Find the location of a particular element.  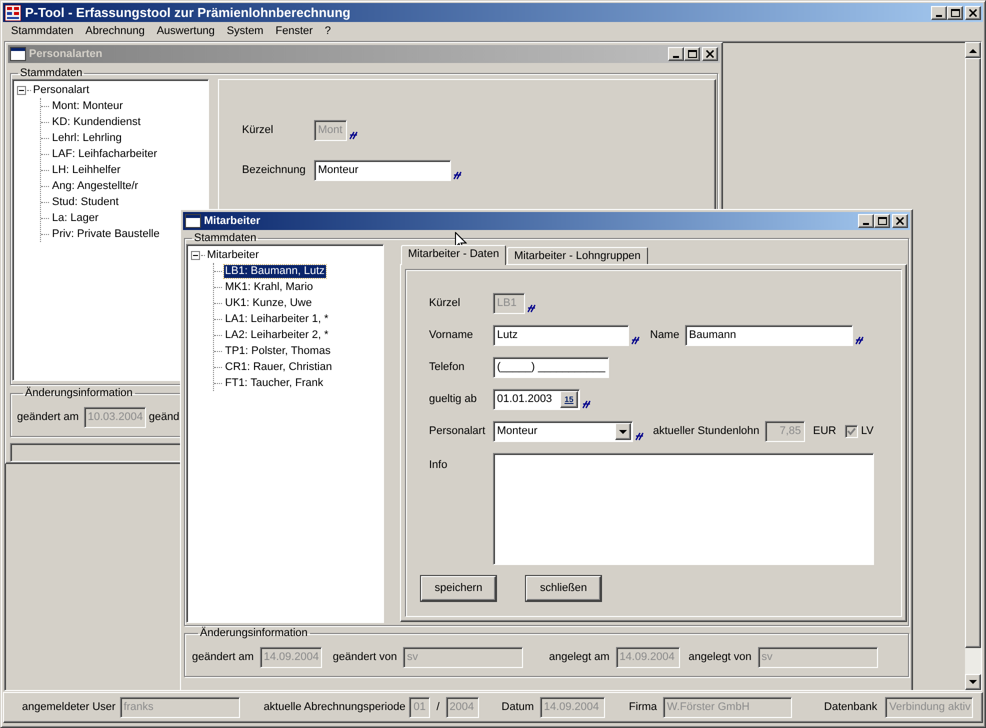

field-label: aktueller Stundenlohn is located at coordinates (706, 432).